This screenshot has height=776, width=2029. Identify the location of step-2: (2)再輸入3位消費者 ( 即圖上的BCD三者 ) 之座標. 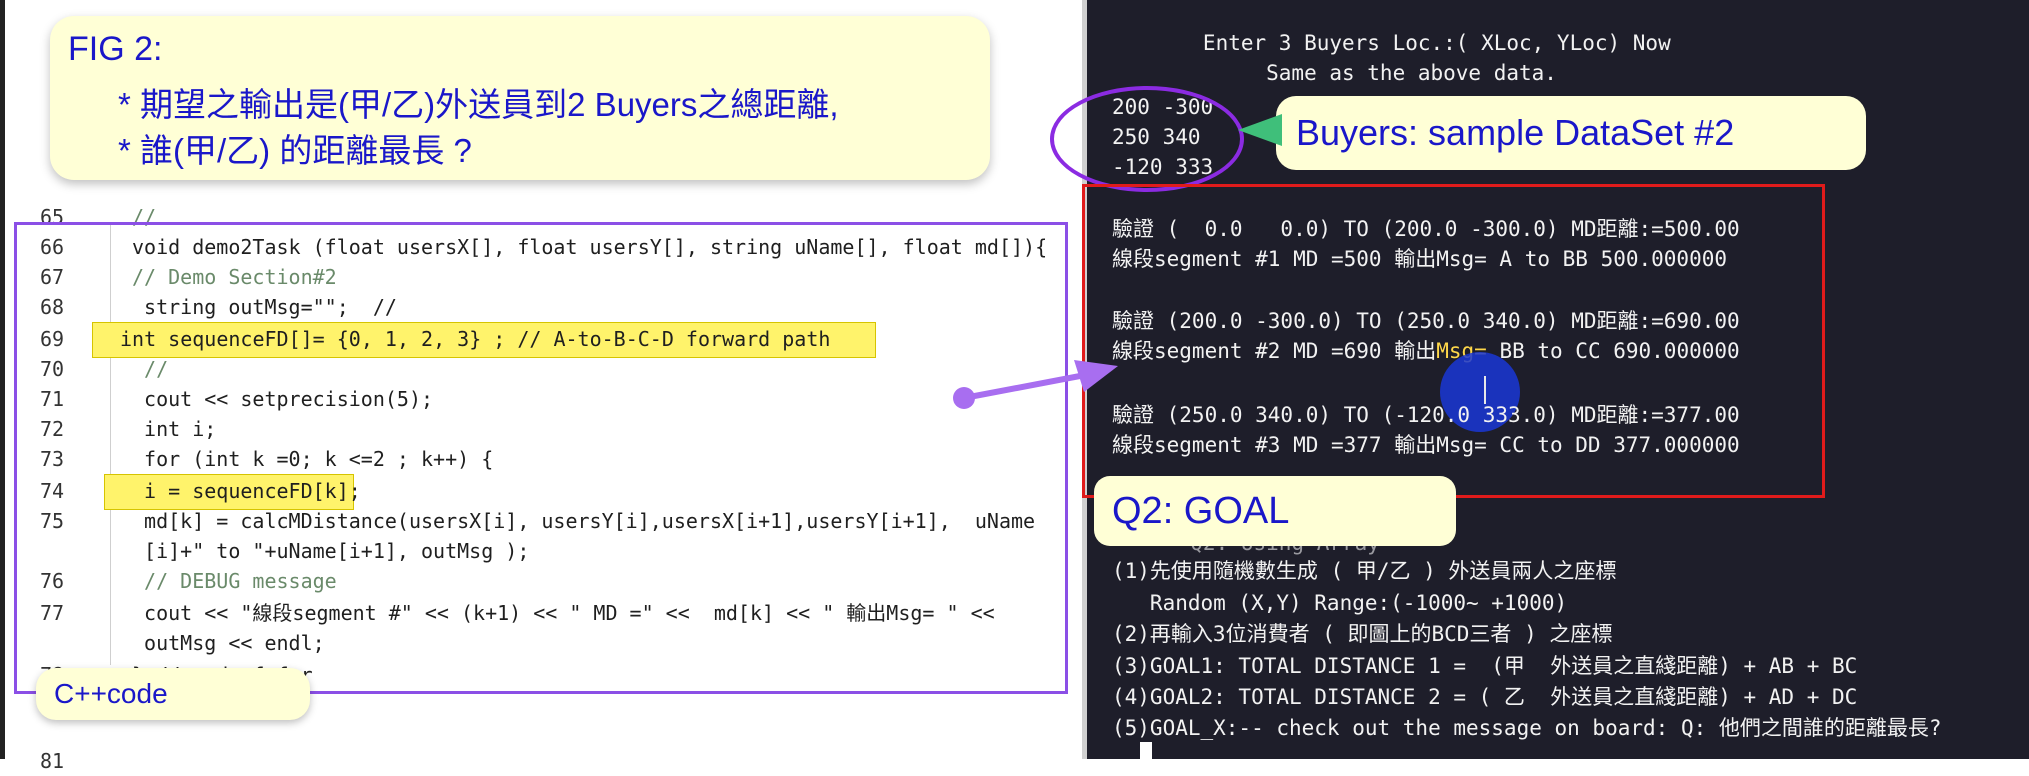
(1362, 634).